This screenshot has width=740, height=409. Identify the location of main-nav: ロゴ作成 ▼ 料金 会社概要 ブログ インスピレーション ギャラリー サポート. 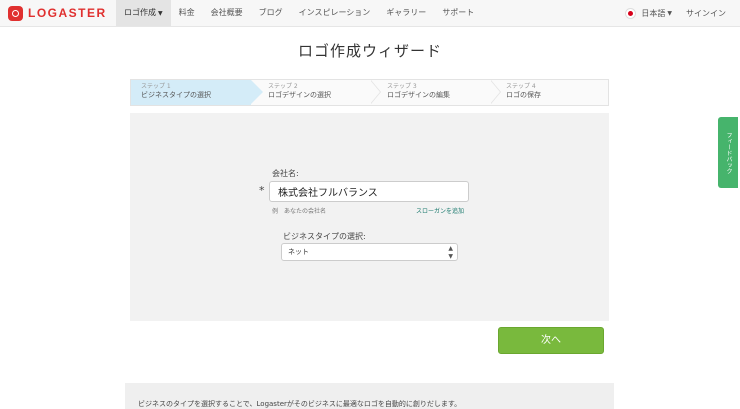
(299, 13).